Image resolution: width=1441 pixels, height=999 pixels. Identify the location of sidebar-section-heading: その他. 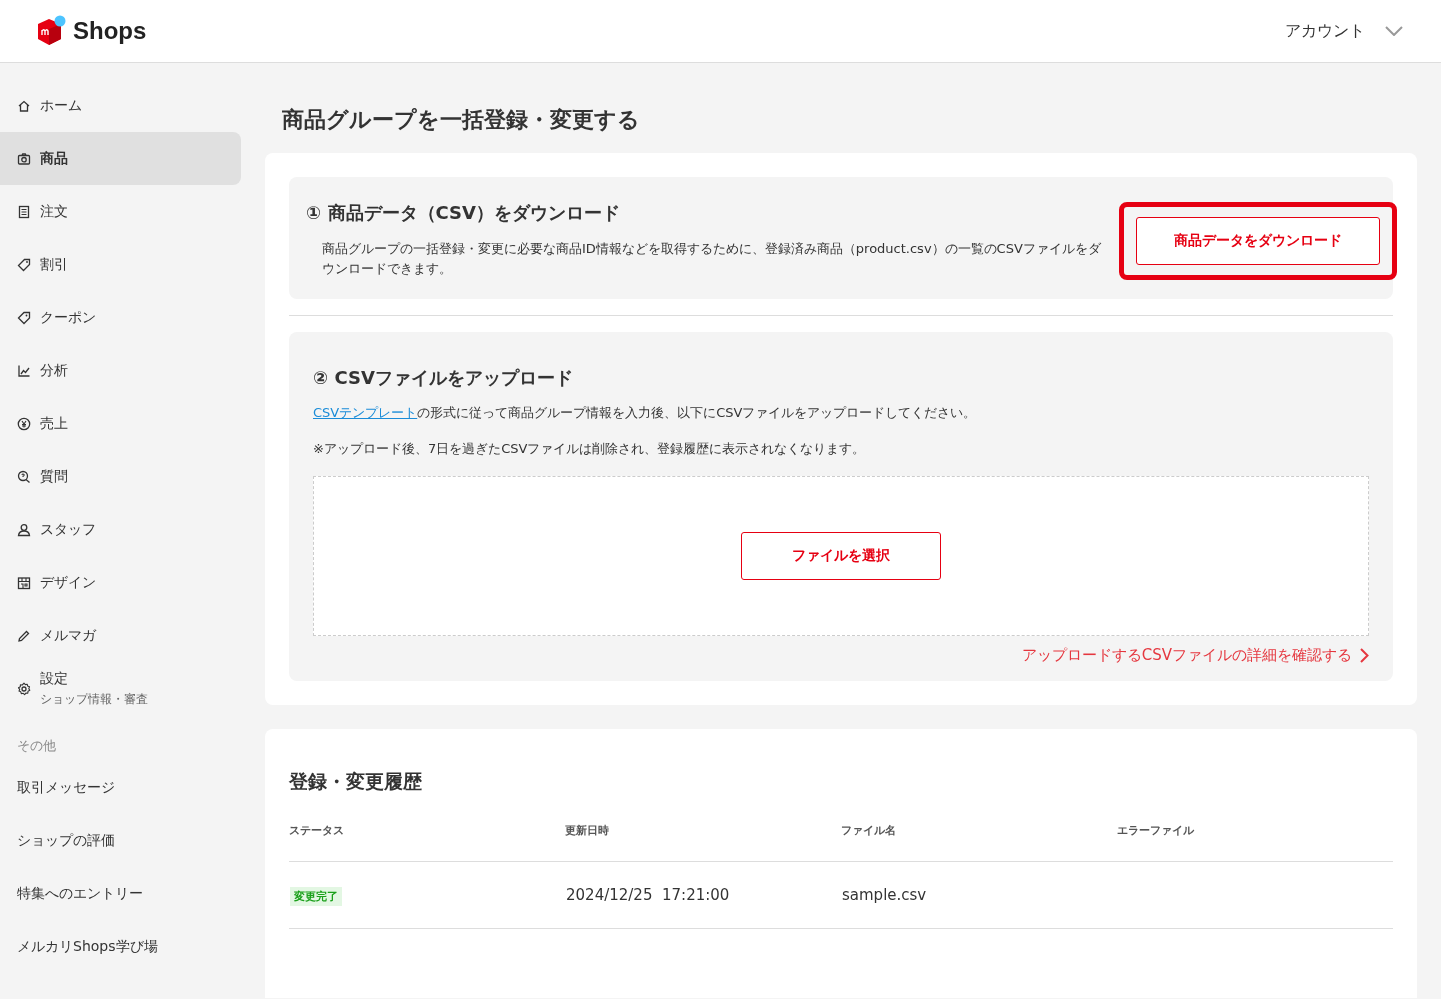
(36, 746).